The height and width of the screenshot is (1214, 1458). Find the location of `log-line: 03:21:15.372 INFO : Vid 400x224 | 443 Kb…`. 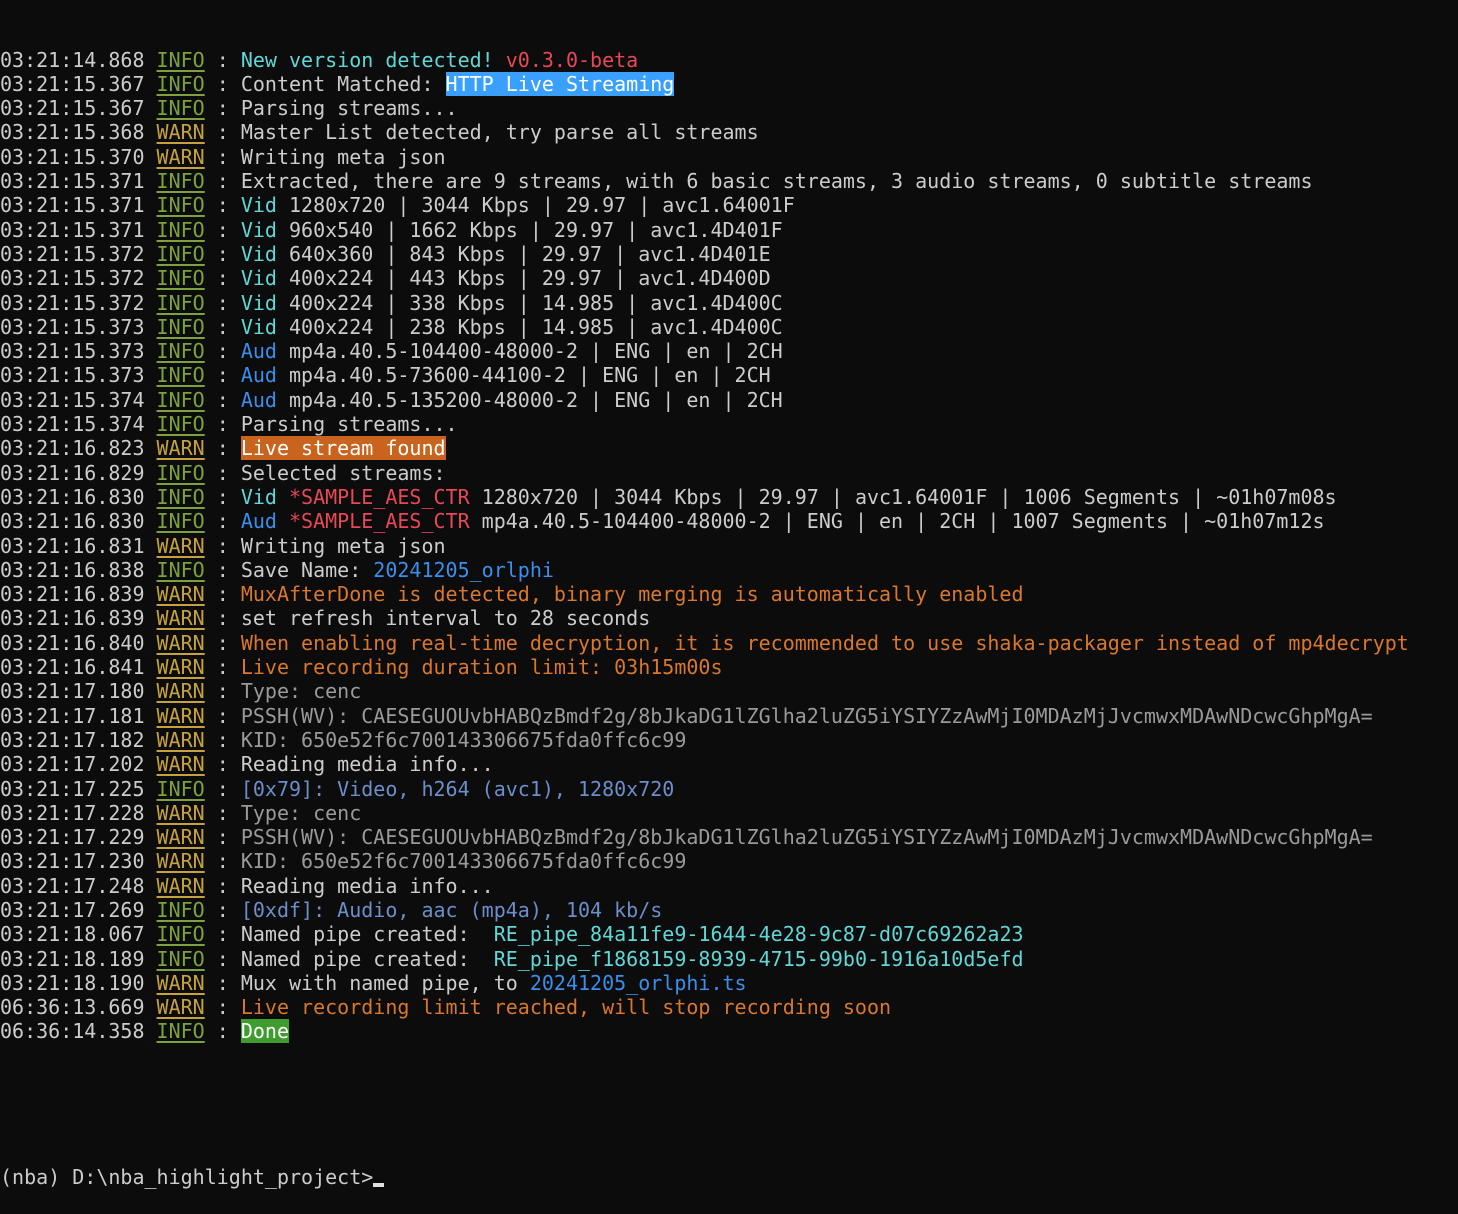

log-line: 03:21:15.372 INFO : Vid 400x224 | 443 Kb… is located at coordinates (704, 278).